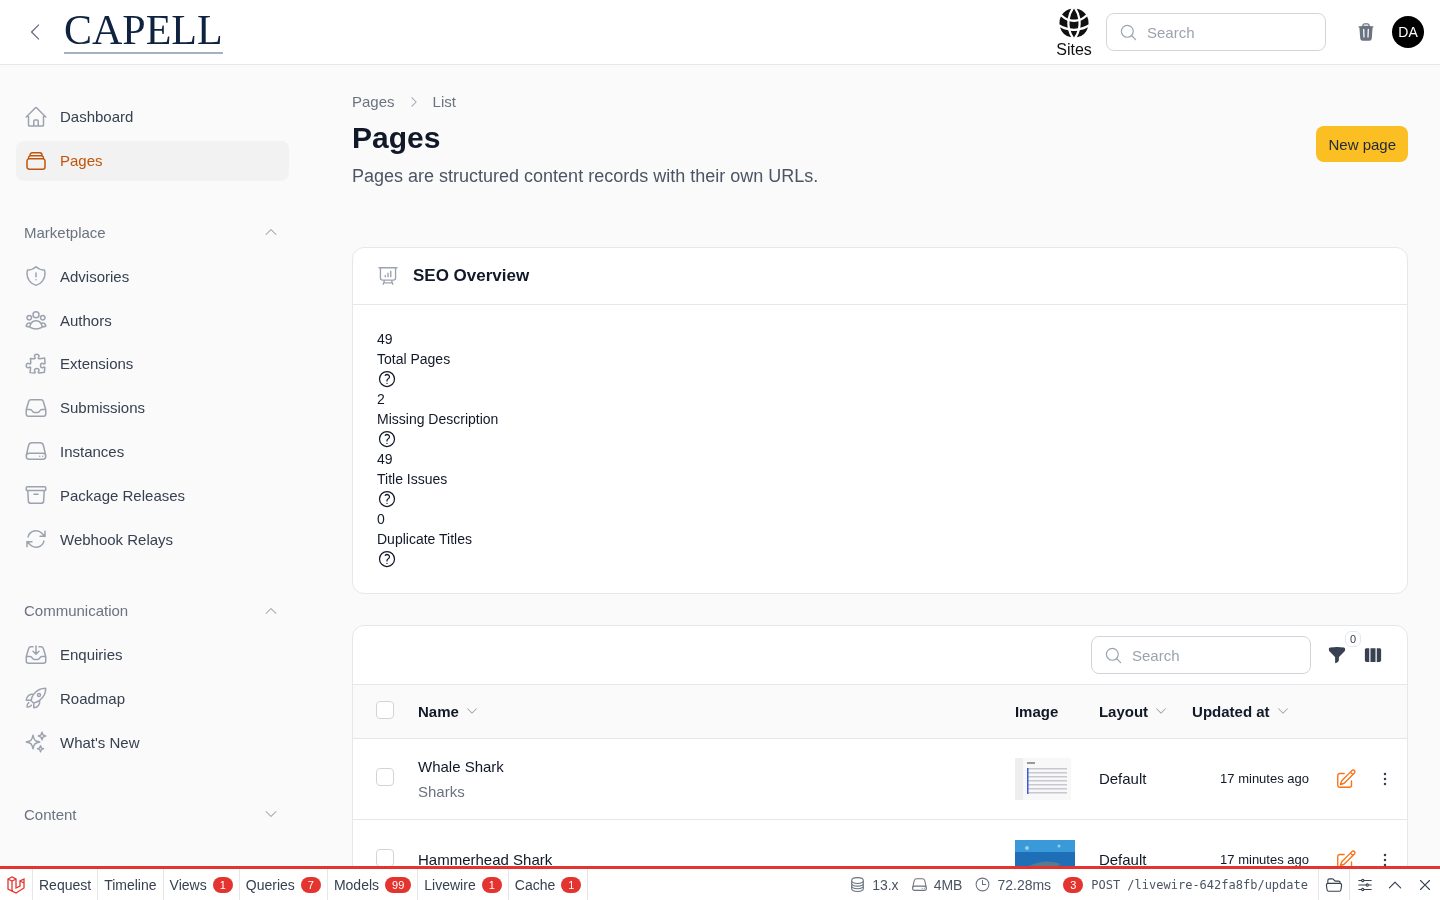 This screenshot has height=900, width=1440. I want to click on sidebar-item: Submissions, so click(152, 407).